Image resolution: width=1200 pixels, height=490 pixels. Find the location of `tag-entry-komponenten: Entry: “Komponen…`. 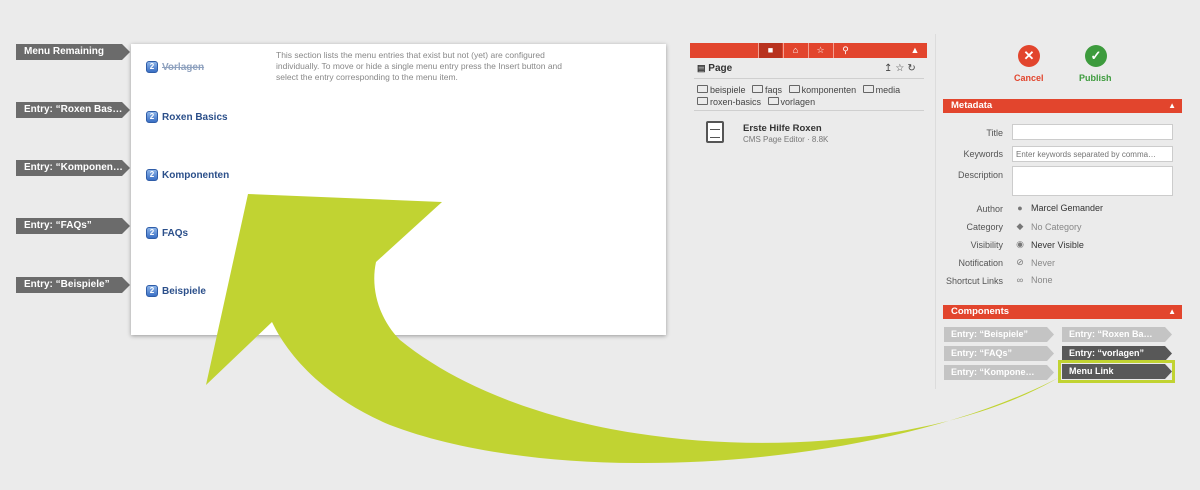

tag-entry-komponenten: Entry: “Komponen… is located at coordinates (73, 168).